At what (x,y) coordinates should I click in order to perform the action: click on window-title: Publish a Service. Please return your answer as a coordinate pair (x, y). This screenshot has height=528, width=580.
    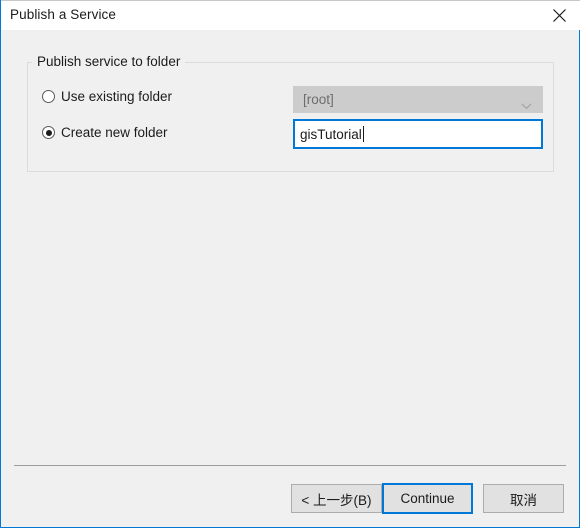
    Looking at the image, I should click on (63, 14).